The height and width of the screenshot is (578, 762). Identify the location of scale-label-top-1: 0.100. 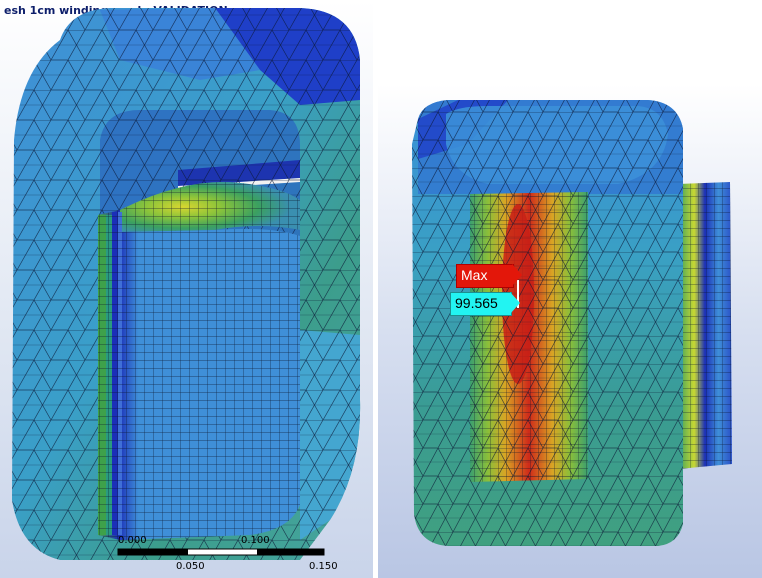
(255, 540).